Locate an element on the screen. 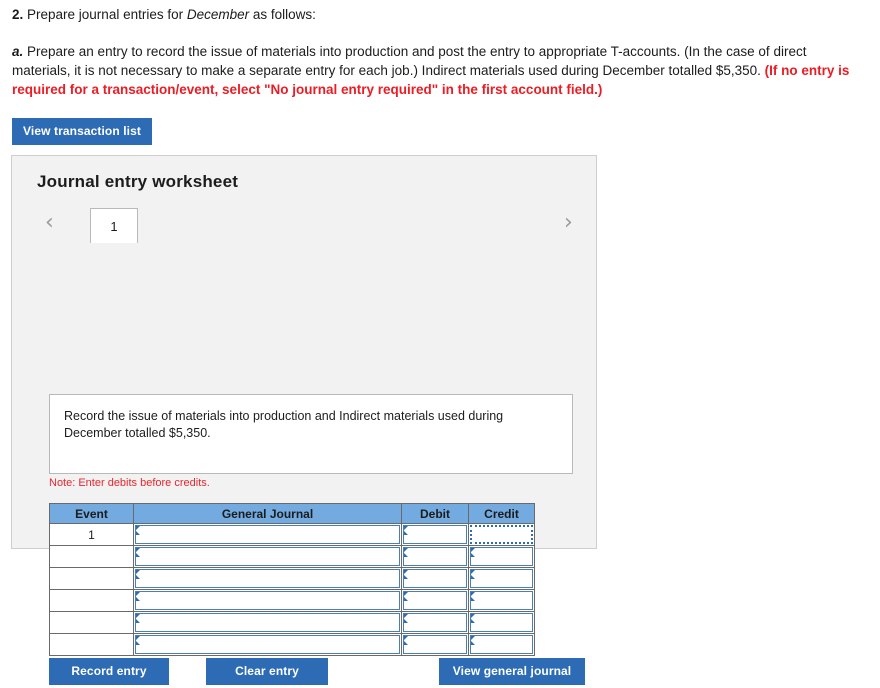 The height and width of the screenshot is (688, 880). toolbar: View transaction list is located at coordinates (440, 131).